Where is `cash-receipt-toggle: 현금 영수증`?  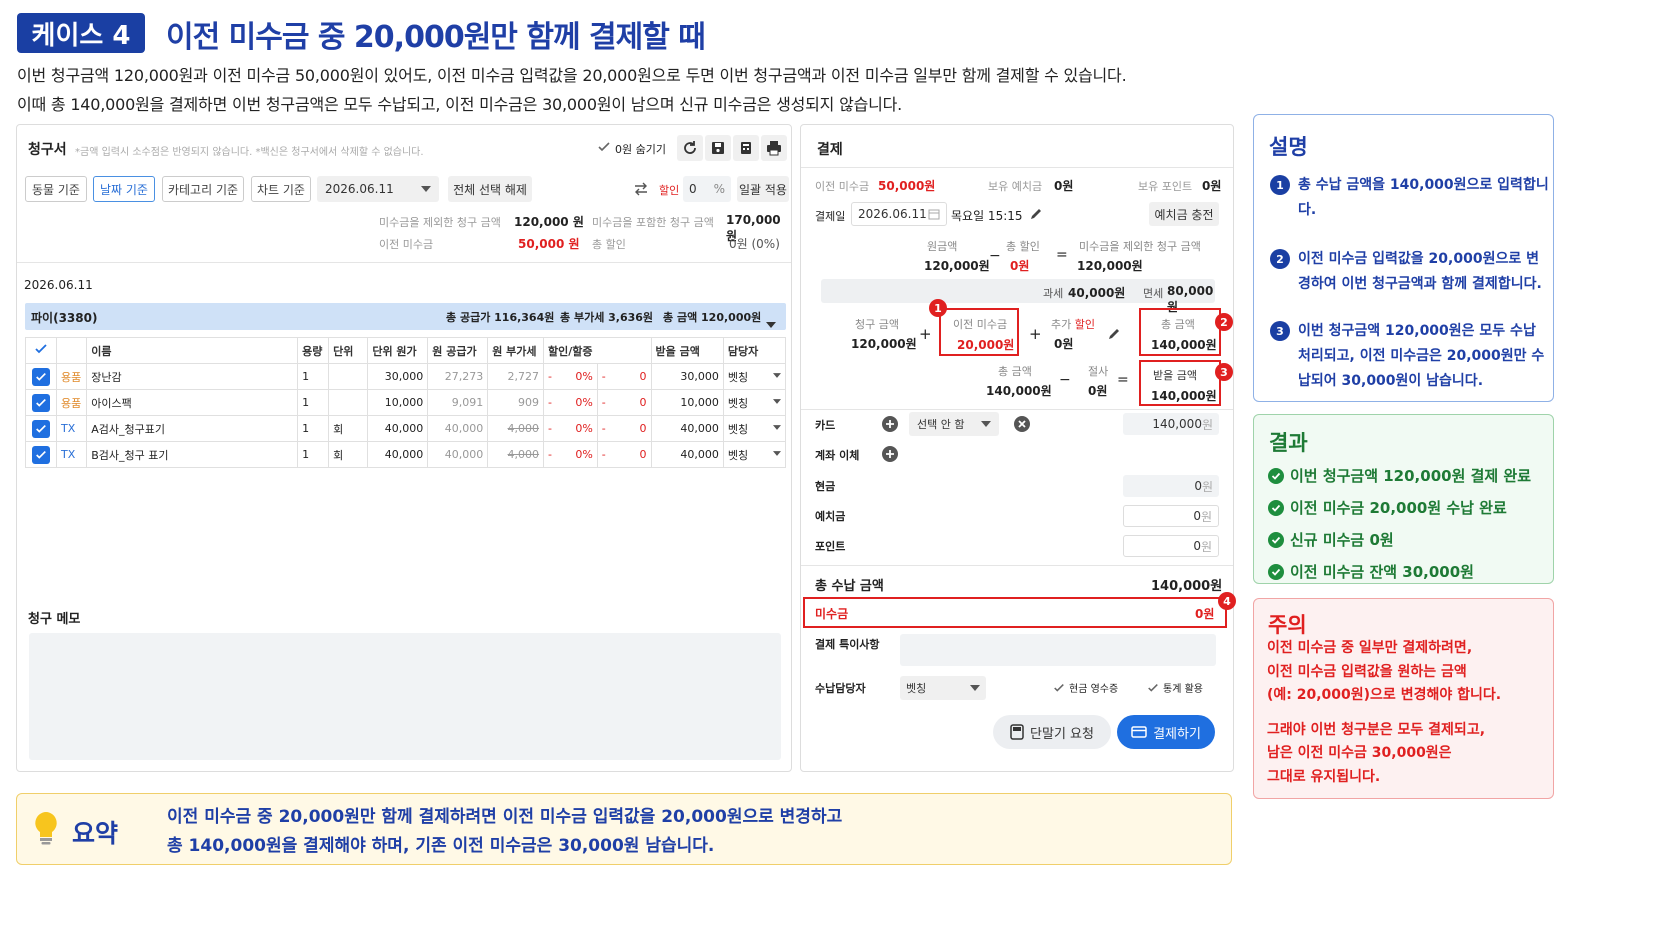
cash-receipt-toggle: 현금 영수증 is located at coordinates (1085, 687).